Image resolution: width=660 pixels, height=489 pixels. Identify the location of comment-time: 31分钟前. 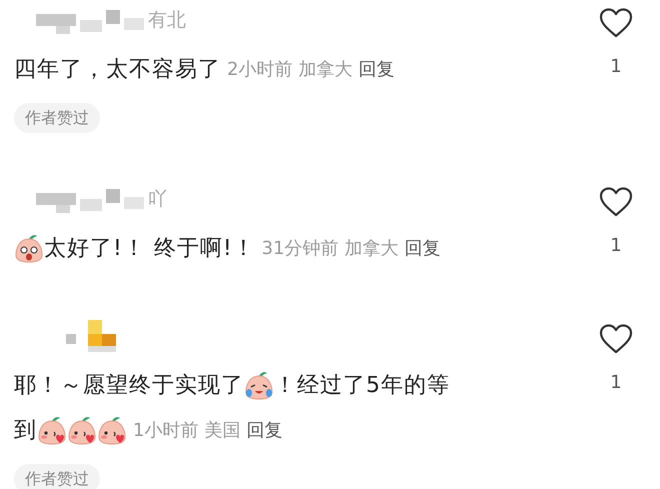
(300, 248).